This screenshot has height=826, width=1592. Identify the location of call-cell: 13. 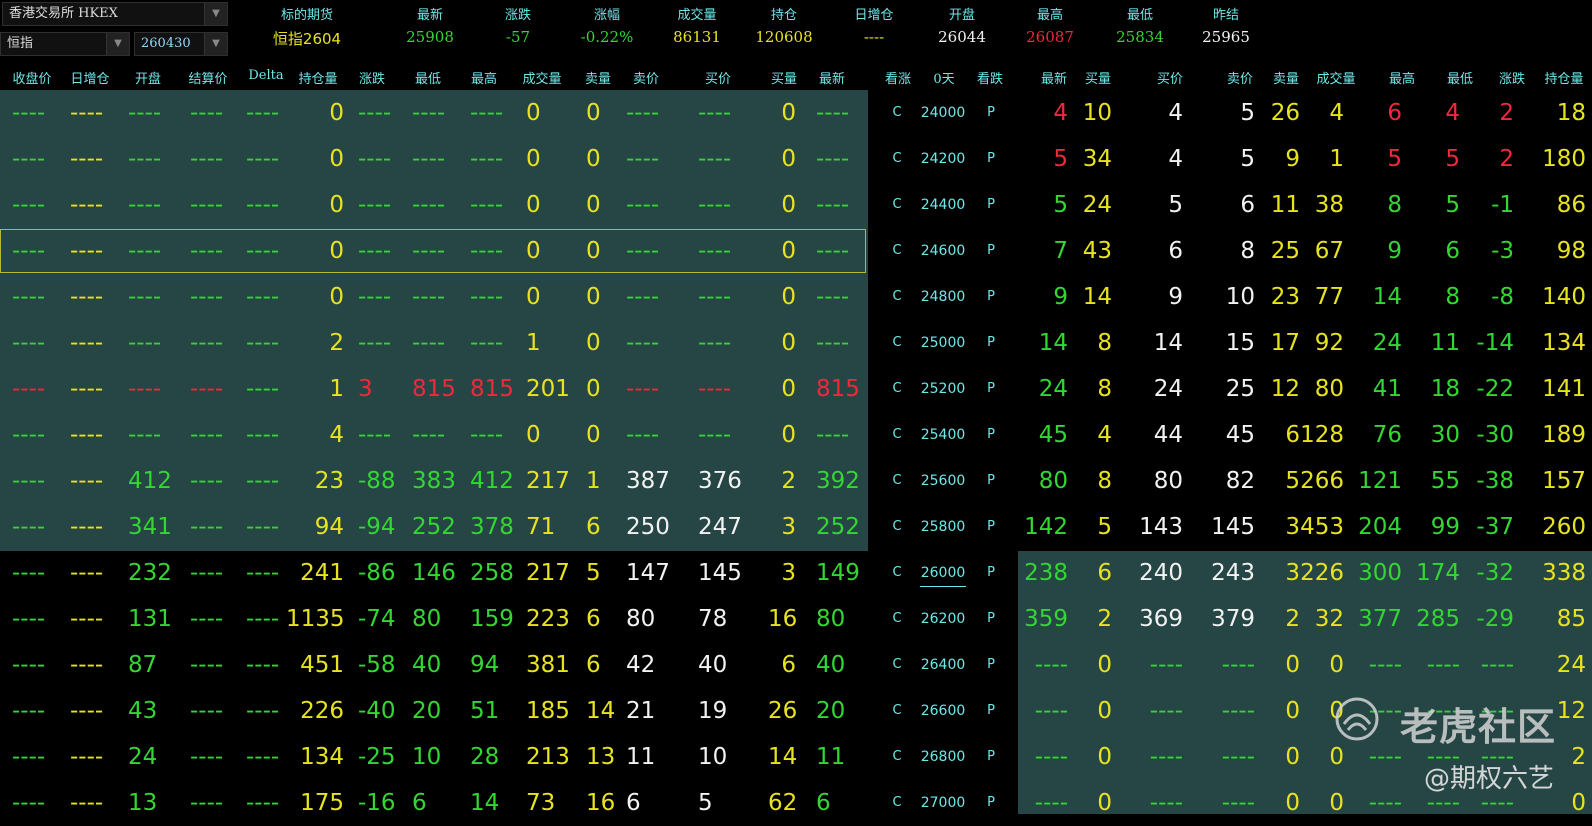
(153, 803).